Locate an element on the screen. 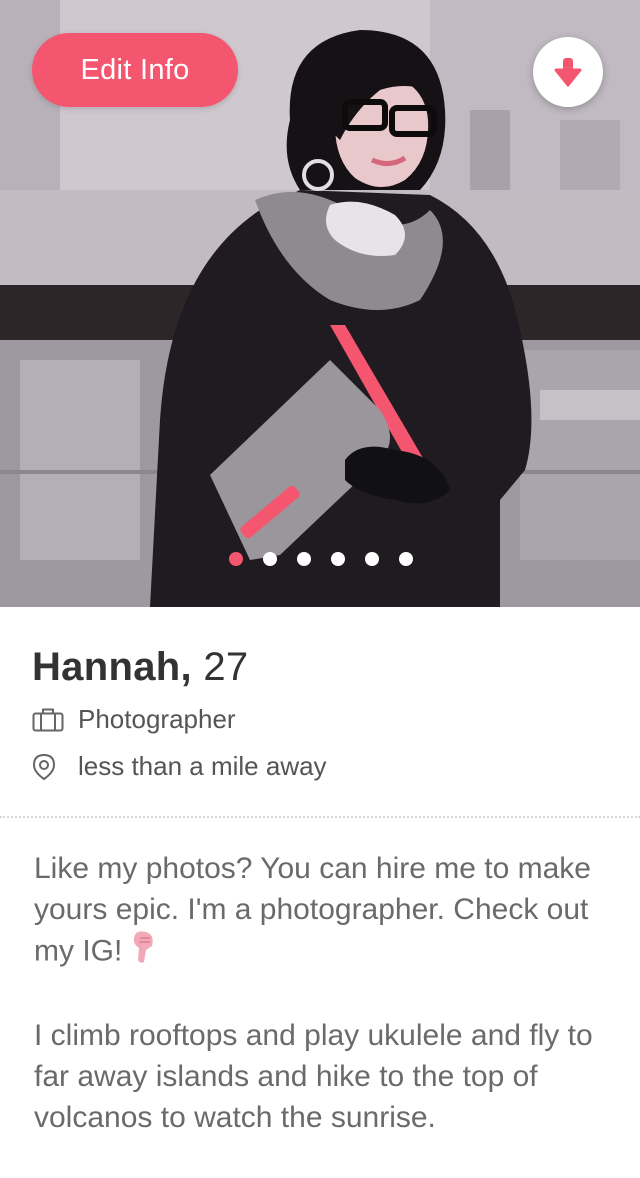  briefcase-icon is located at coordinates (50, 720).